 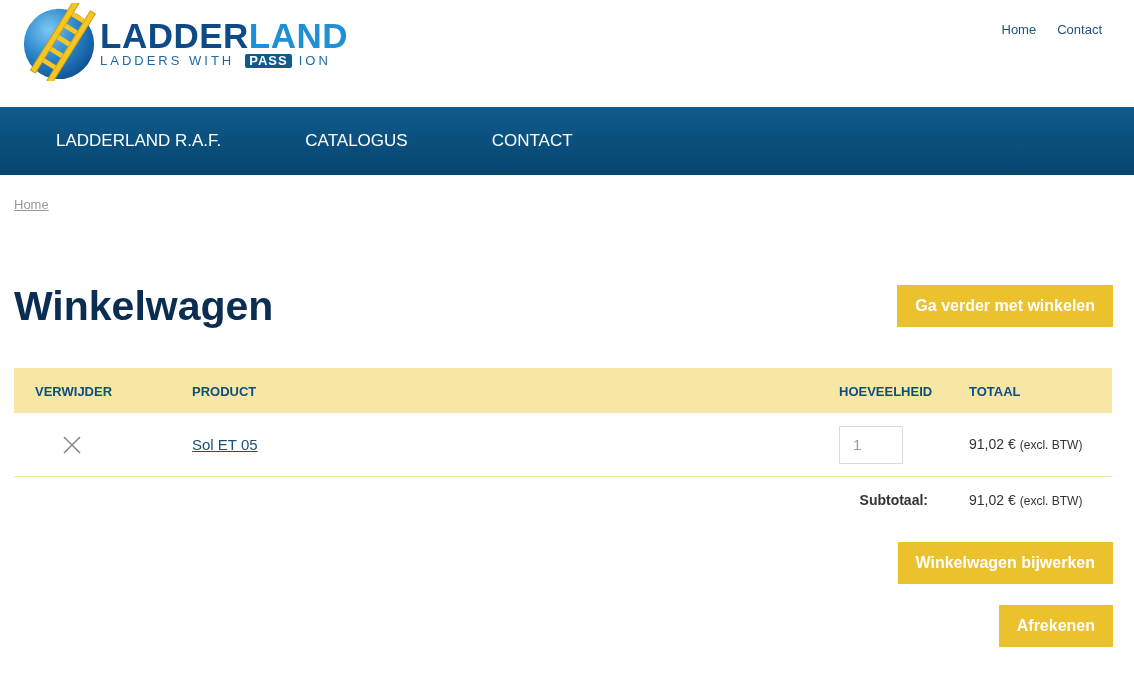 I want to click on remove-button, so click(x=72, y=444).